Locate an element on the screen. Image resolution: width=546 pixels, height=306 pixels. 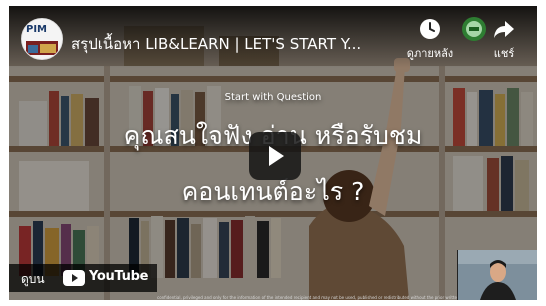
channel-logo-text: PIM is located at coordinates (37, 29).